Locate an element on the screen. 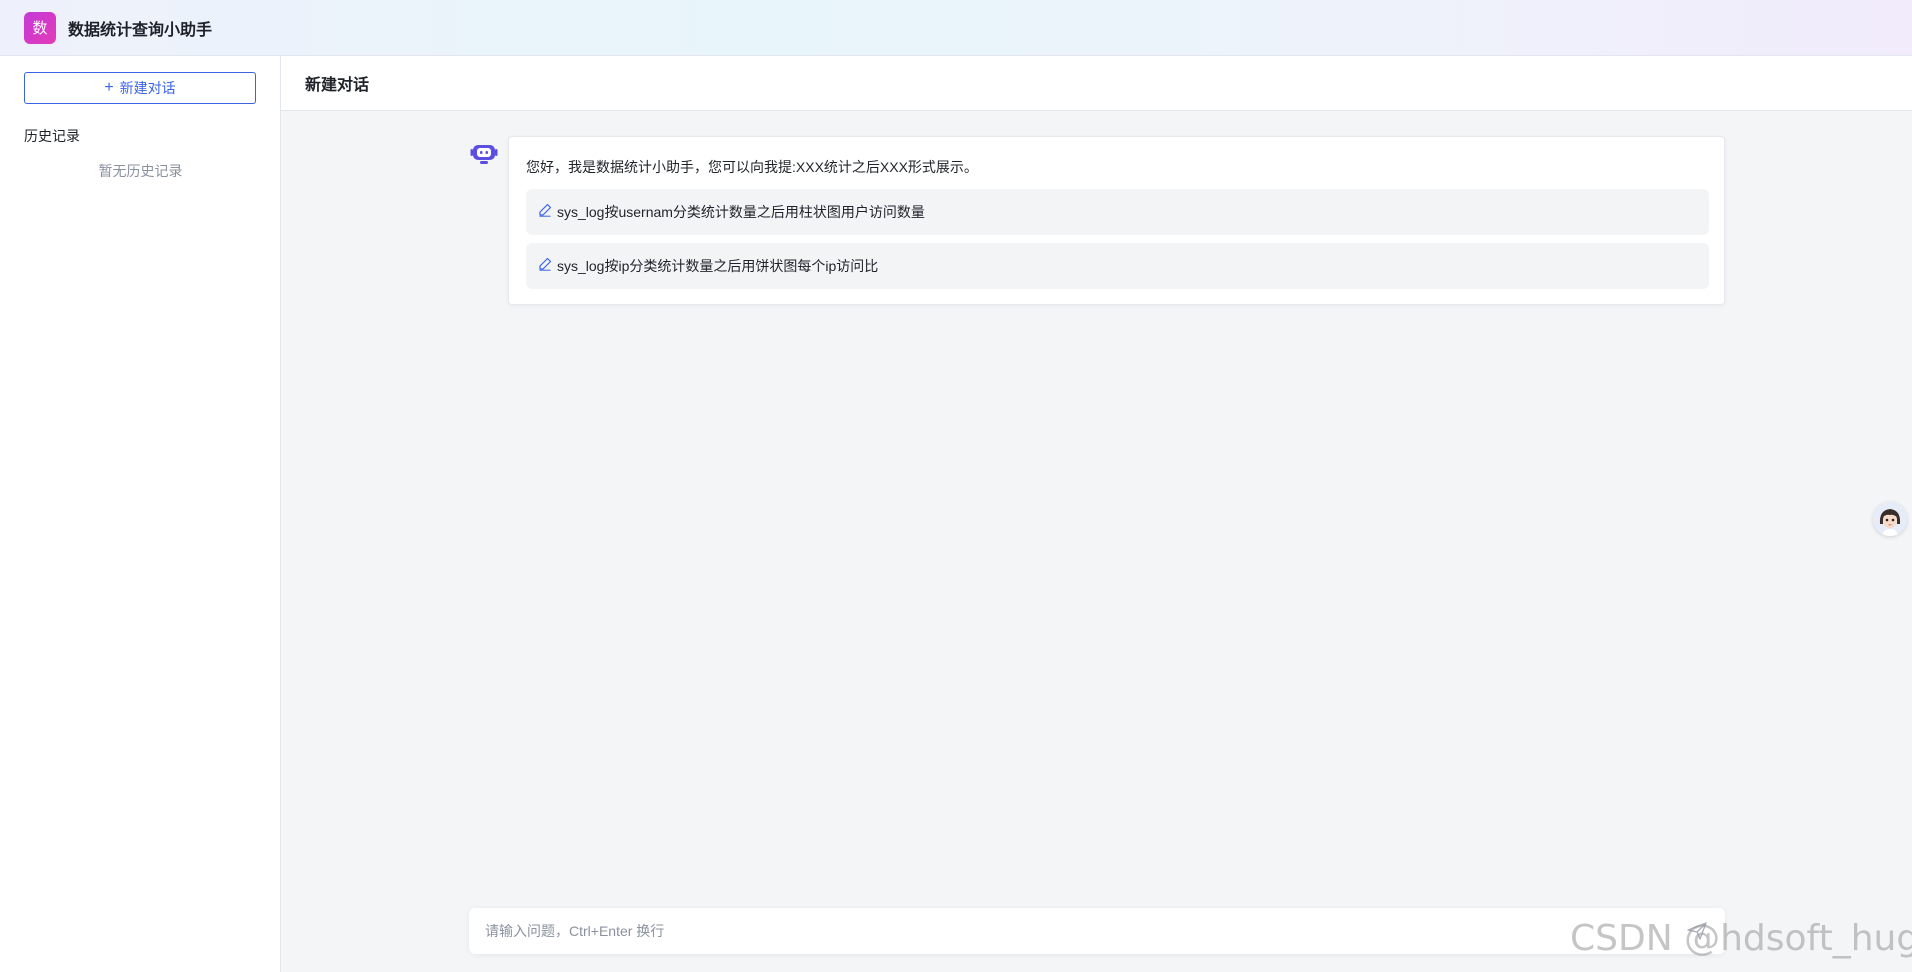 The height and width of the screenshot is (972, 1912). suggestion-text: sys_log按usernam分类统计数量之后用柱状图用户访问数量 is located at coordinates (741, 212).